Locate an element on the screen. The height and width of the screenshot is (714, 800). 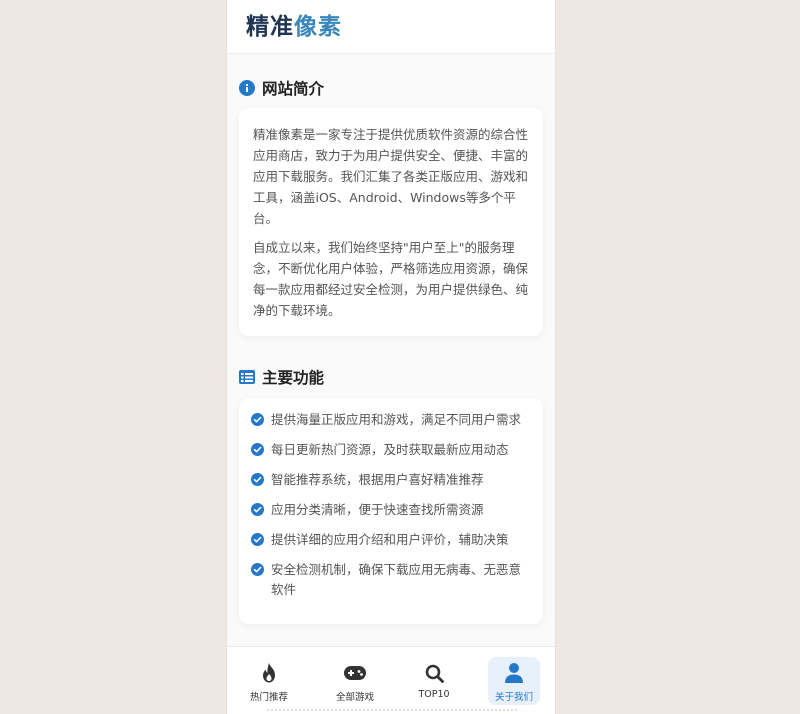
gamepad-icon is located at coordinates (355, 673).